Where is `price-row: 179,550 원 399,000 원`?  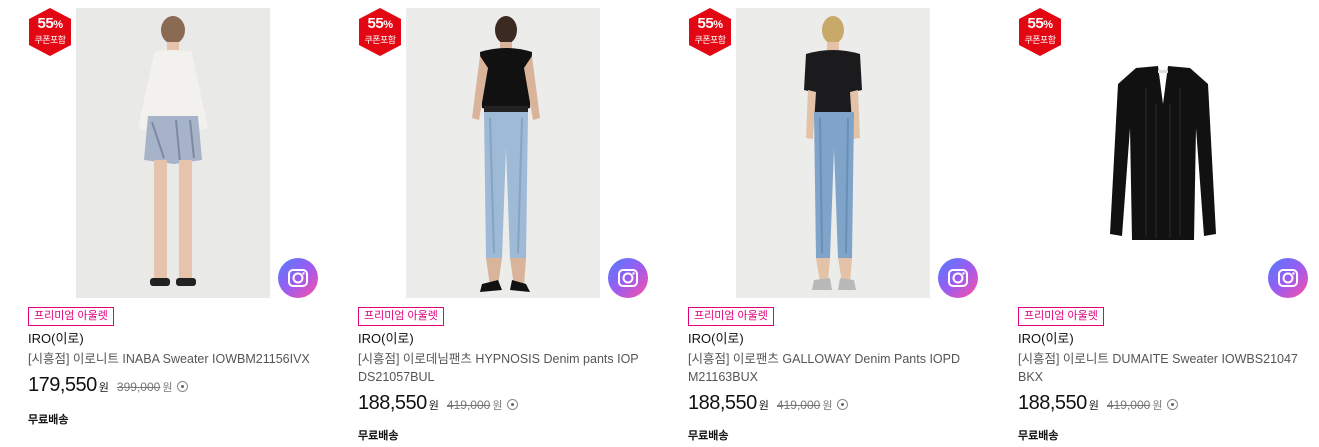 price-row: 179,550 원 399,000 원 is located at coordinates (108, 386).